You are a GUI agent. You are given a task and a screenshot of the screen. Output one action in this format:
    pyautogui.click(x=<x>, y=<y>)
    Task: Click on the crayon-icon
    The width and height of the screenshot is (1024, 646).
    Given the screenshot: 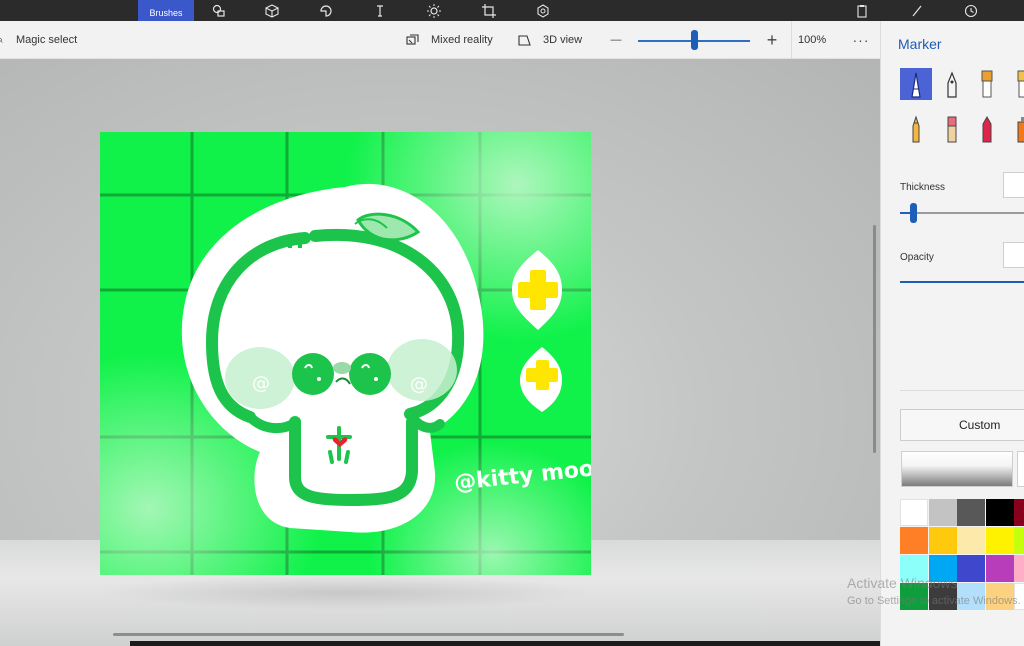 What is the action you would take?
    pyautogui.click(x=987, y=129)
    